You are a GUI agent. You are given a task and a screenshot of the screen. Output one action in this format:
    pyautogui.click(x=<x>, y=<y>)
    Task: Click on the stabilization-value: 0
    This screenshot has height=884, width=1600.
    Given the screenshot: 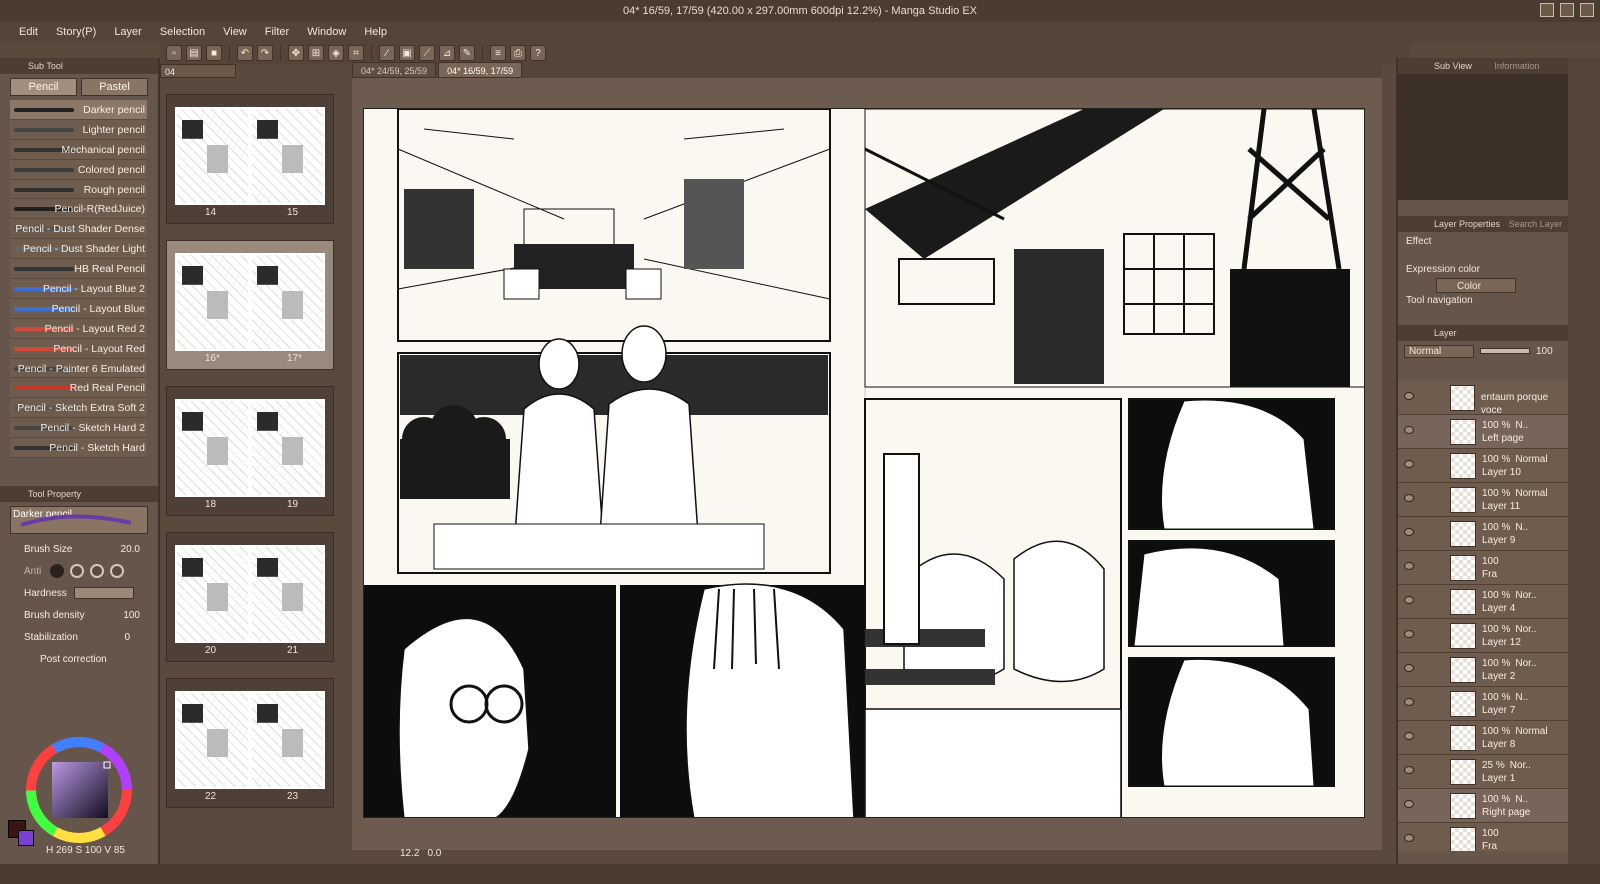 What is the action you would take?
    pyautogui.click(x=127, y=637)
    